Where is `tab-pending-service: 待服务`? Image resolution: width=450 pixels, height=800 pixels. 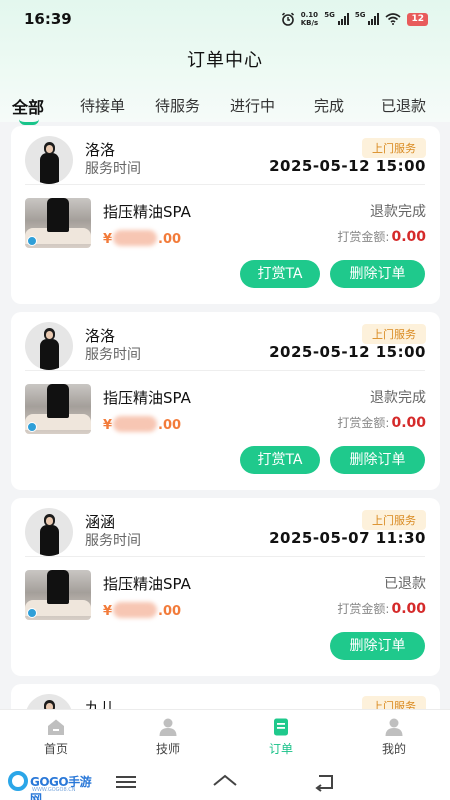 tab-pending-service: 待服务 is located at coordinates (177, 105).